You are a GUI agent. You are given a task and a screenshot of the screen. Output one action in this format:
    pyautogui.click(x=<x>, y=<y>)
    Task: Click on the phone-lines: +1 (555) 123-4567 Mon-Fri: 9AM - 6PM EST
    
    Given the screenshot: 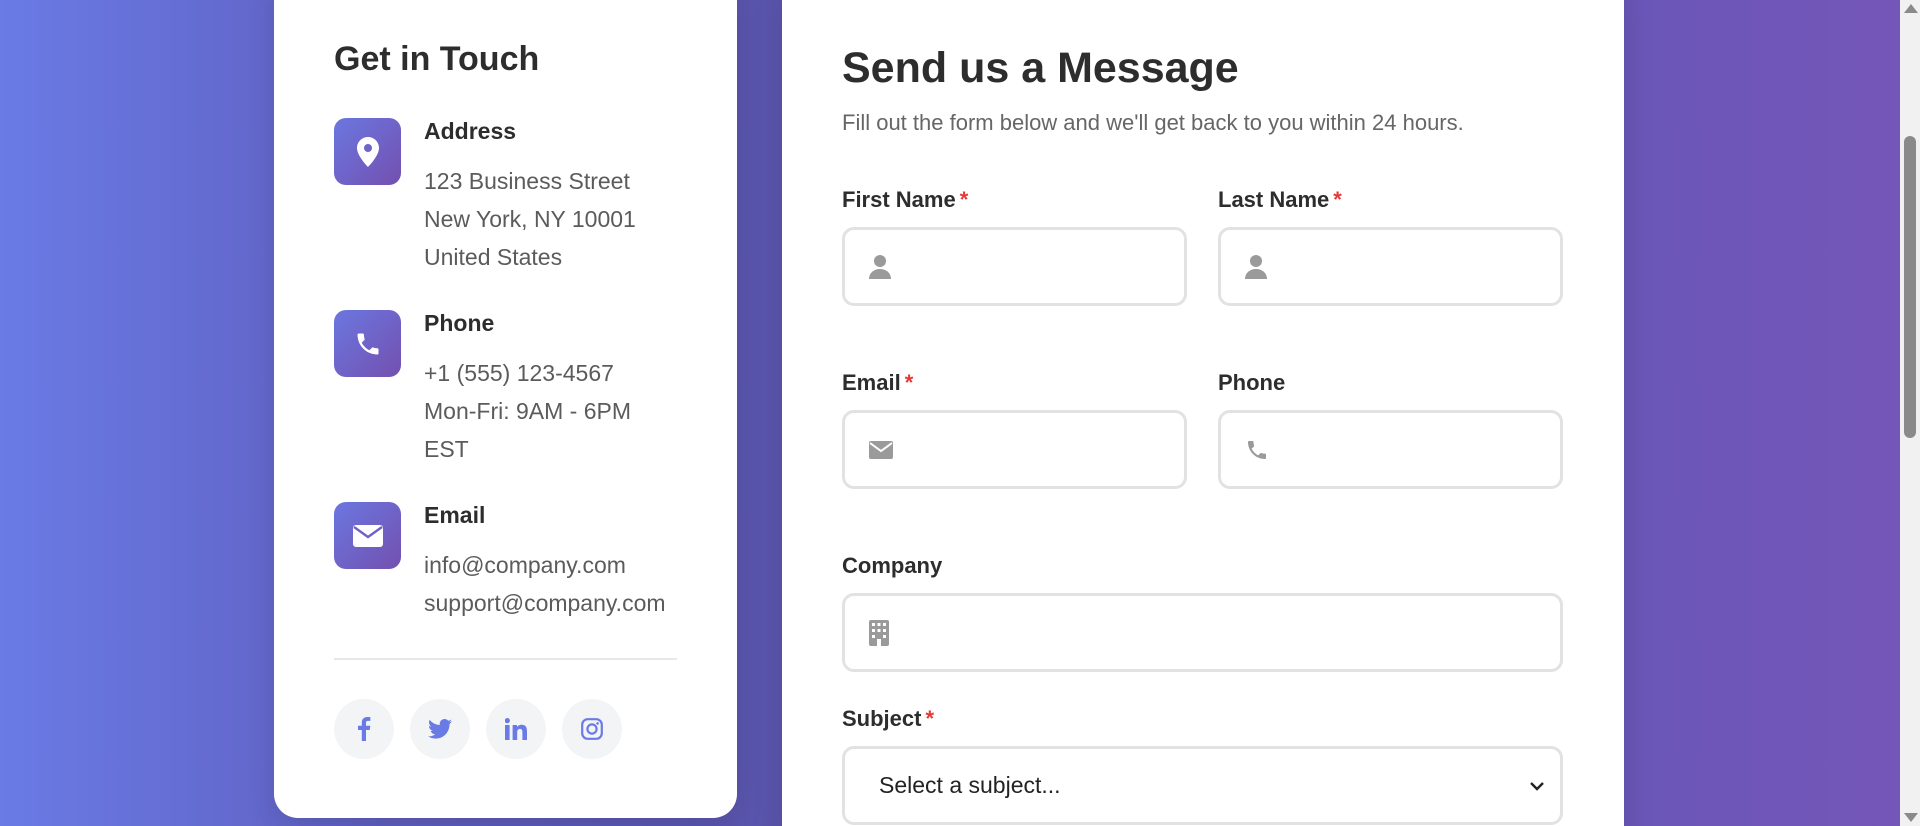 What is the action you would take?
    pyautogui.click(x=527, y=411)
    